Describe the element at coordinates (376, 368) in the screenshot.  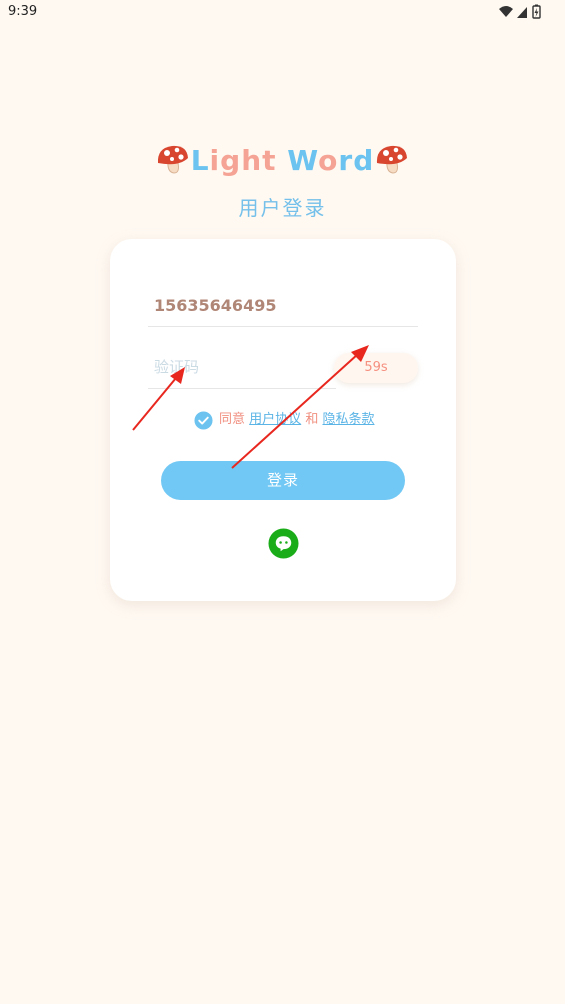
I see `resend-code-button: 59s` at that location.